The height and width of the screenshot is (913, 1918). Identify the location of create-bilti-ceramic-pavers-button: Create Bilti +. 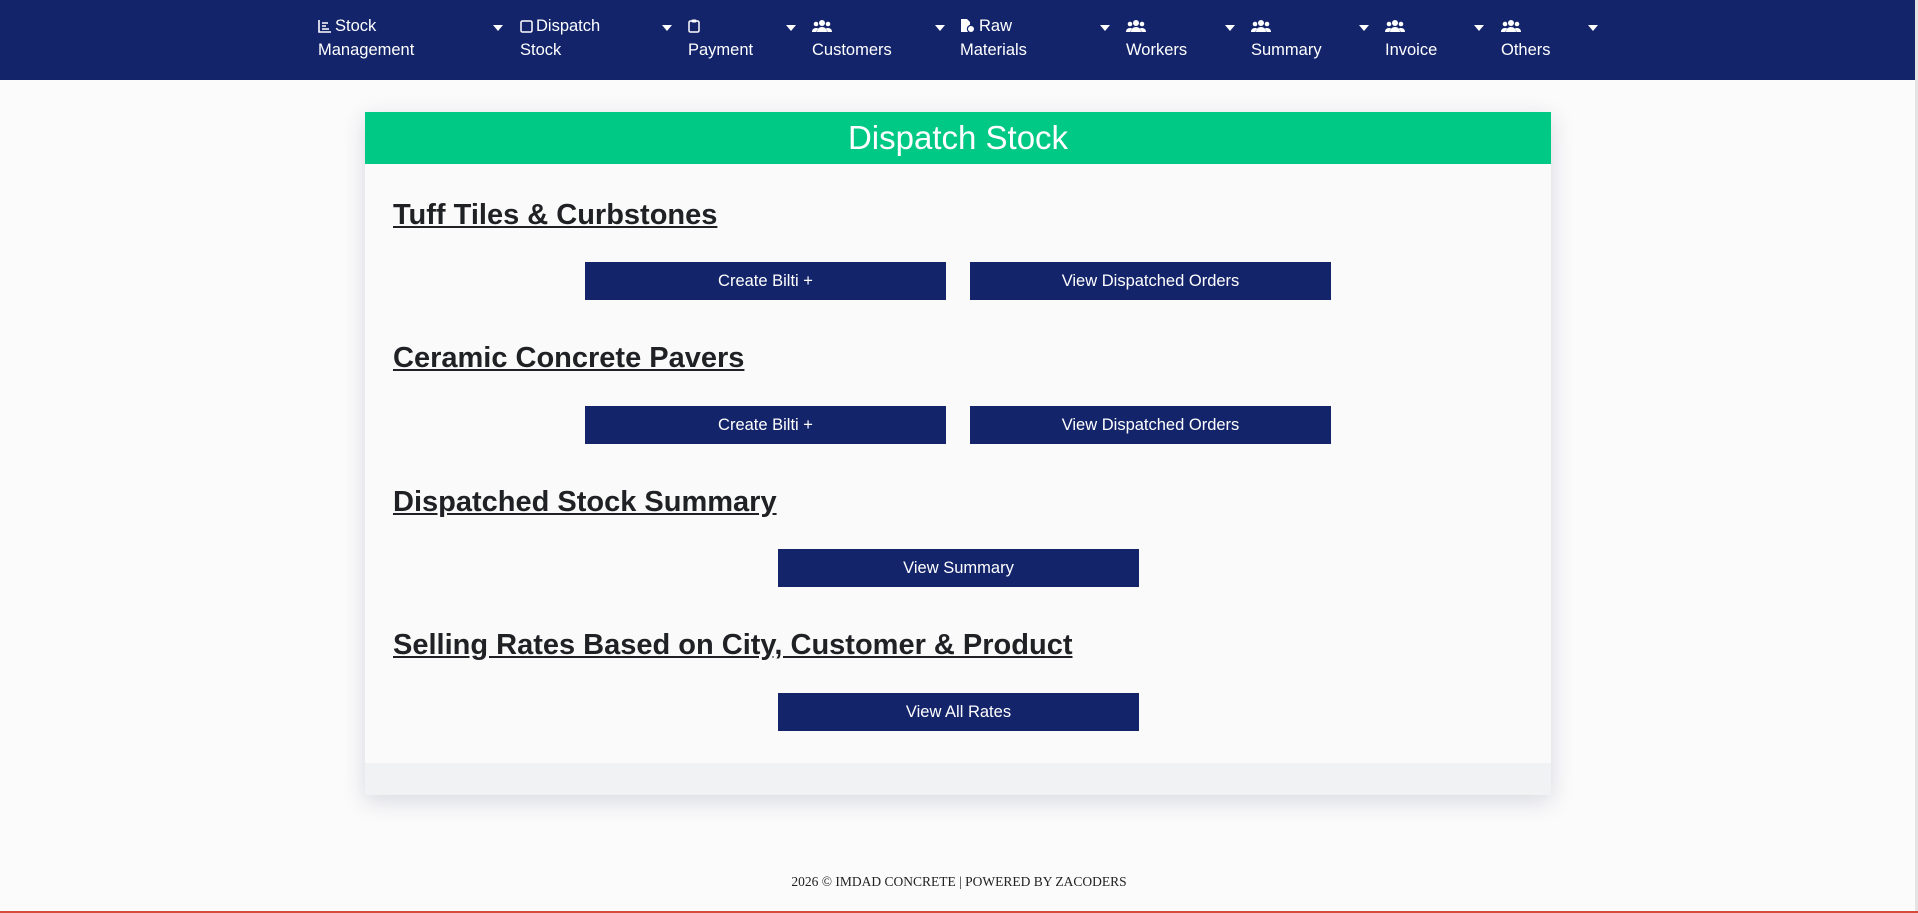
(765, 425).